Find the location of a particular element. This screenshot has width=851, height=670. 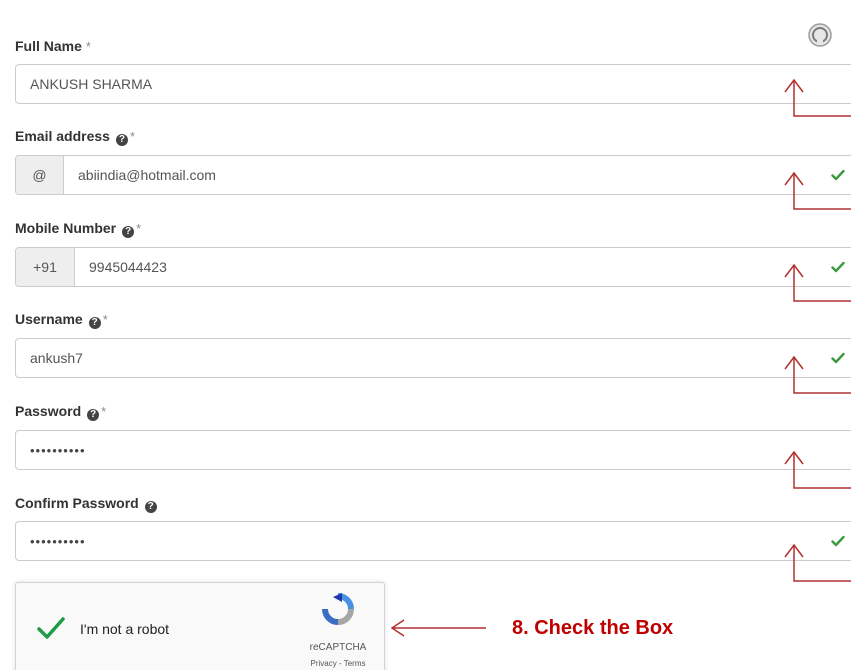

full-name-label-text: Full Name is located at coordinates (48, 46).